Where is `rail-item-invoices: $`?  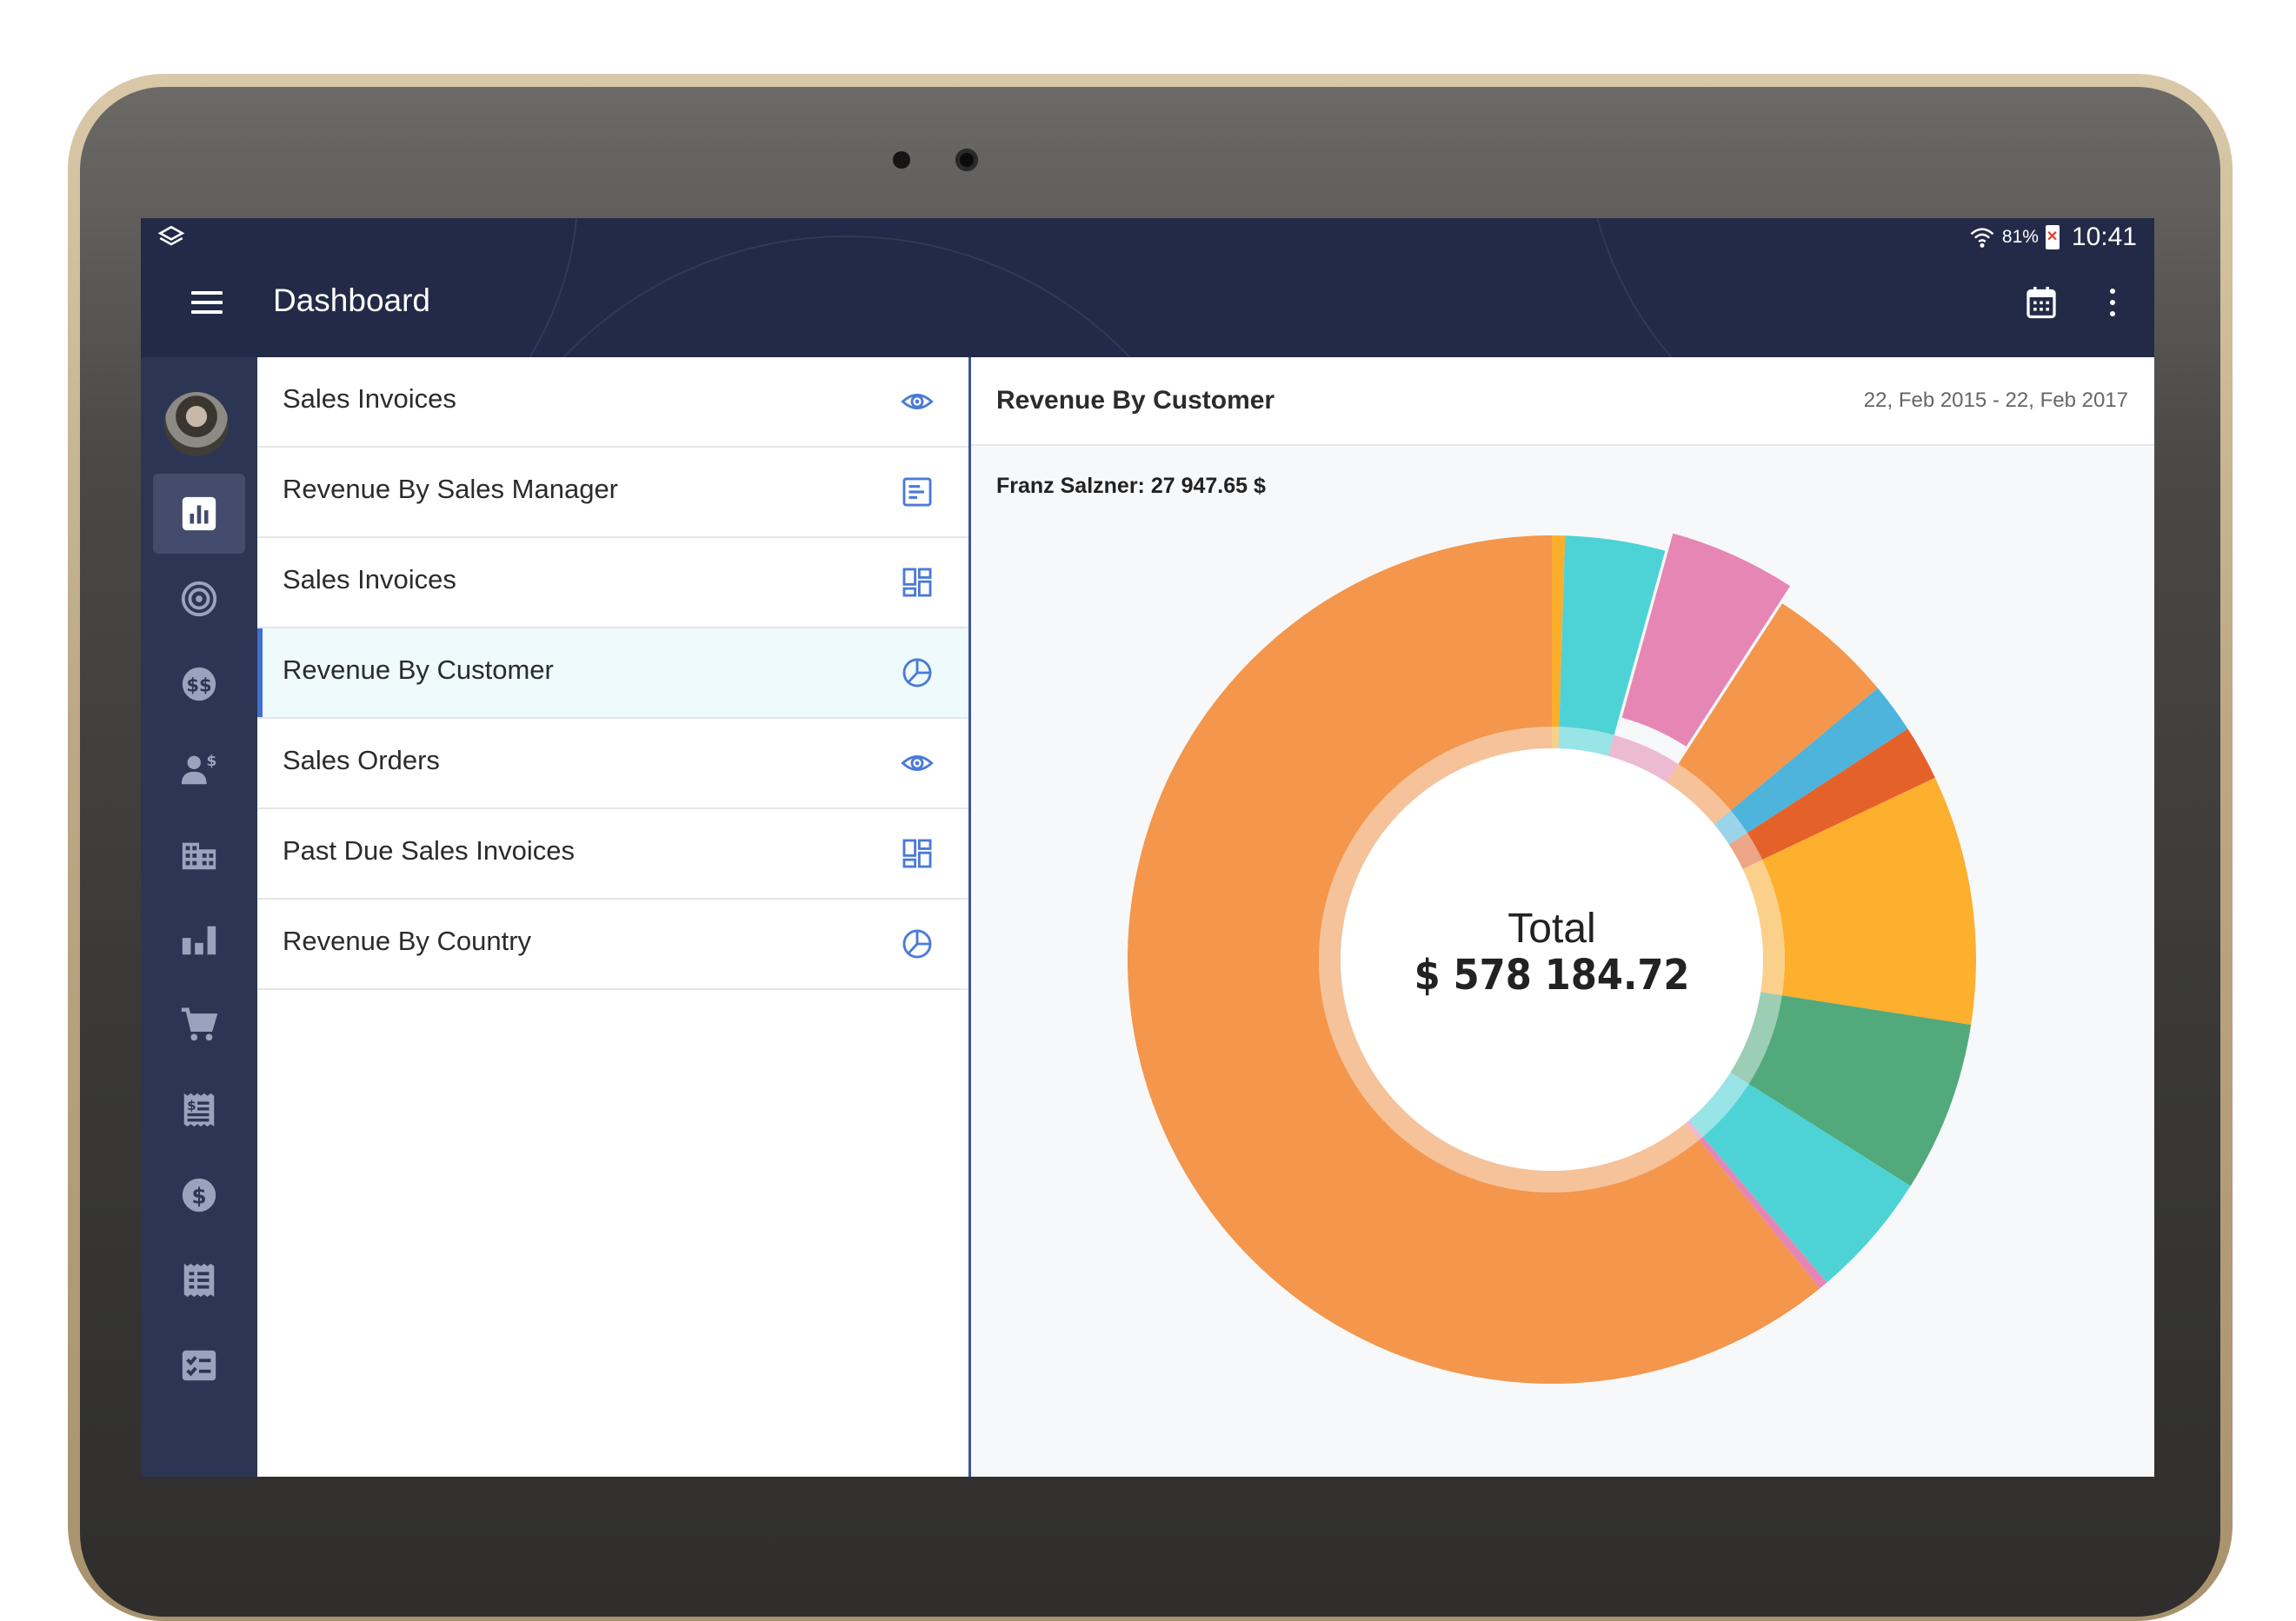 rail-item-invoices: $ is located at coordinates (199, 1110).